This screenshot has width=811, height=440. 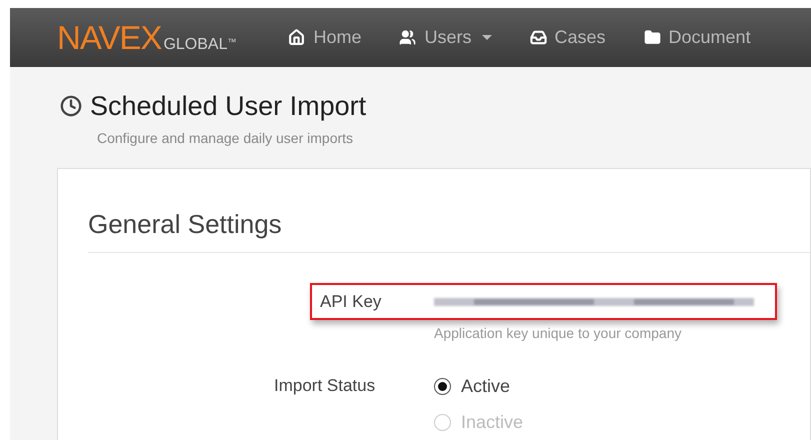 What do you see at coordinates (325, 37) in the screenshot?
I see `nav-link: Home` at bounding box center [325, 37].